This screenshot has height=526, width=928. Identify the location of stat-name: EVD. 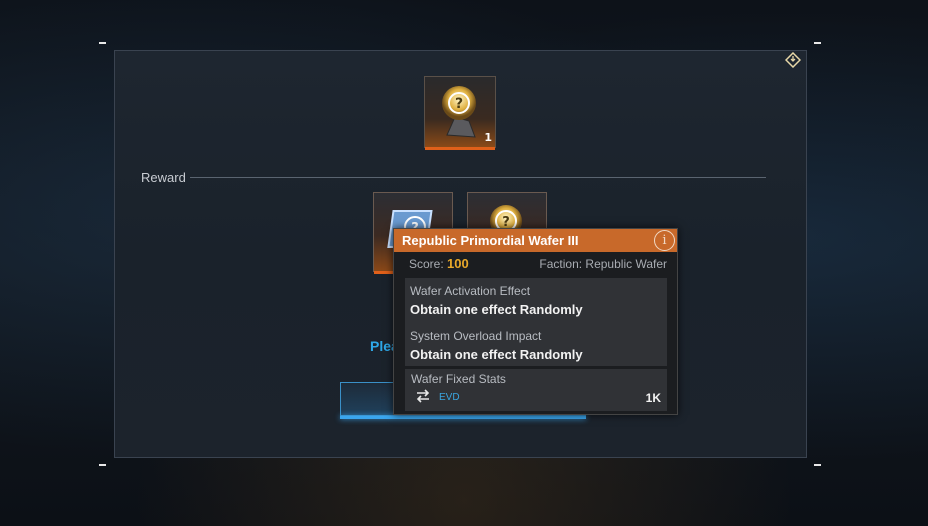
(449, 397).